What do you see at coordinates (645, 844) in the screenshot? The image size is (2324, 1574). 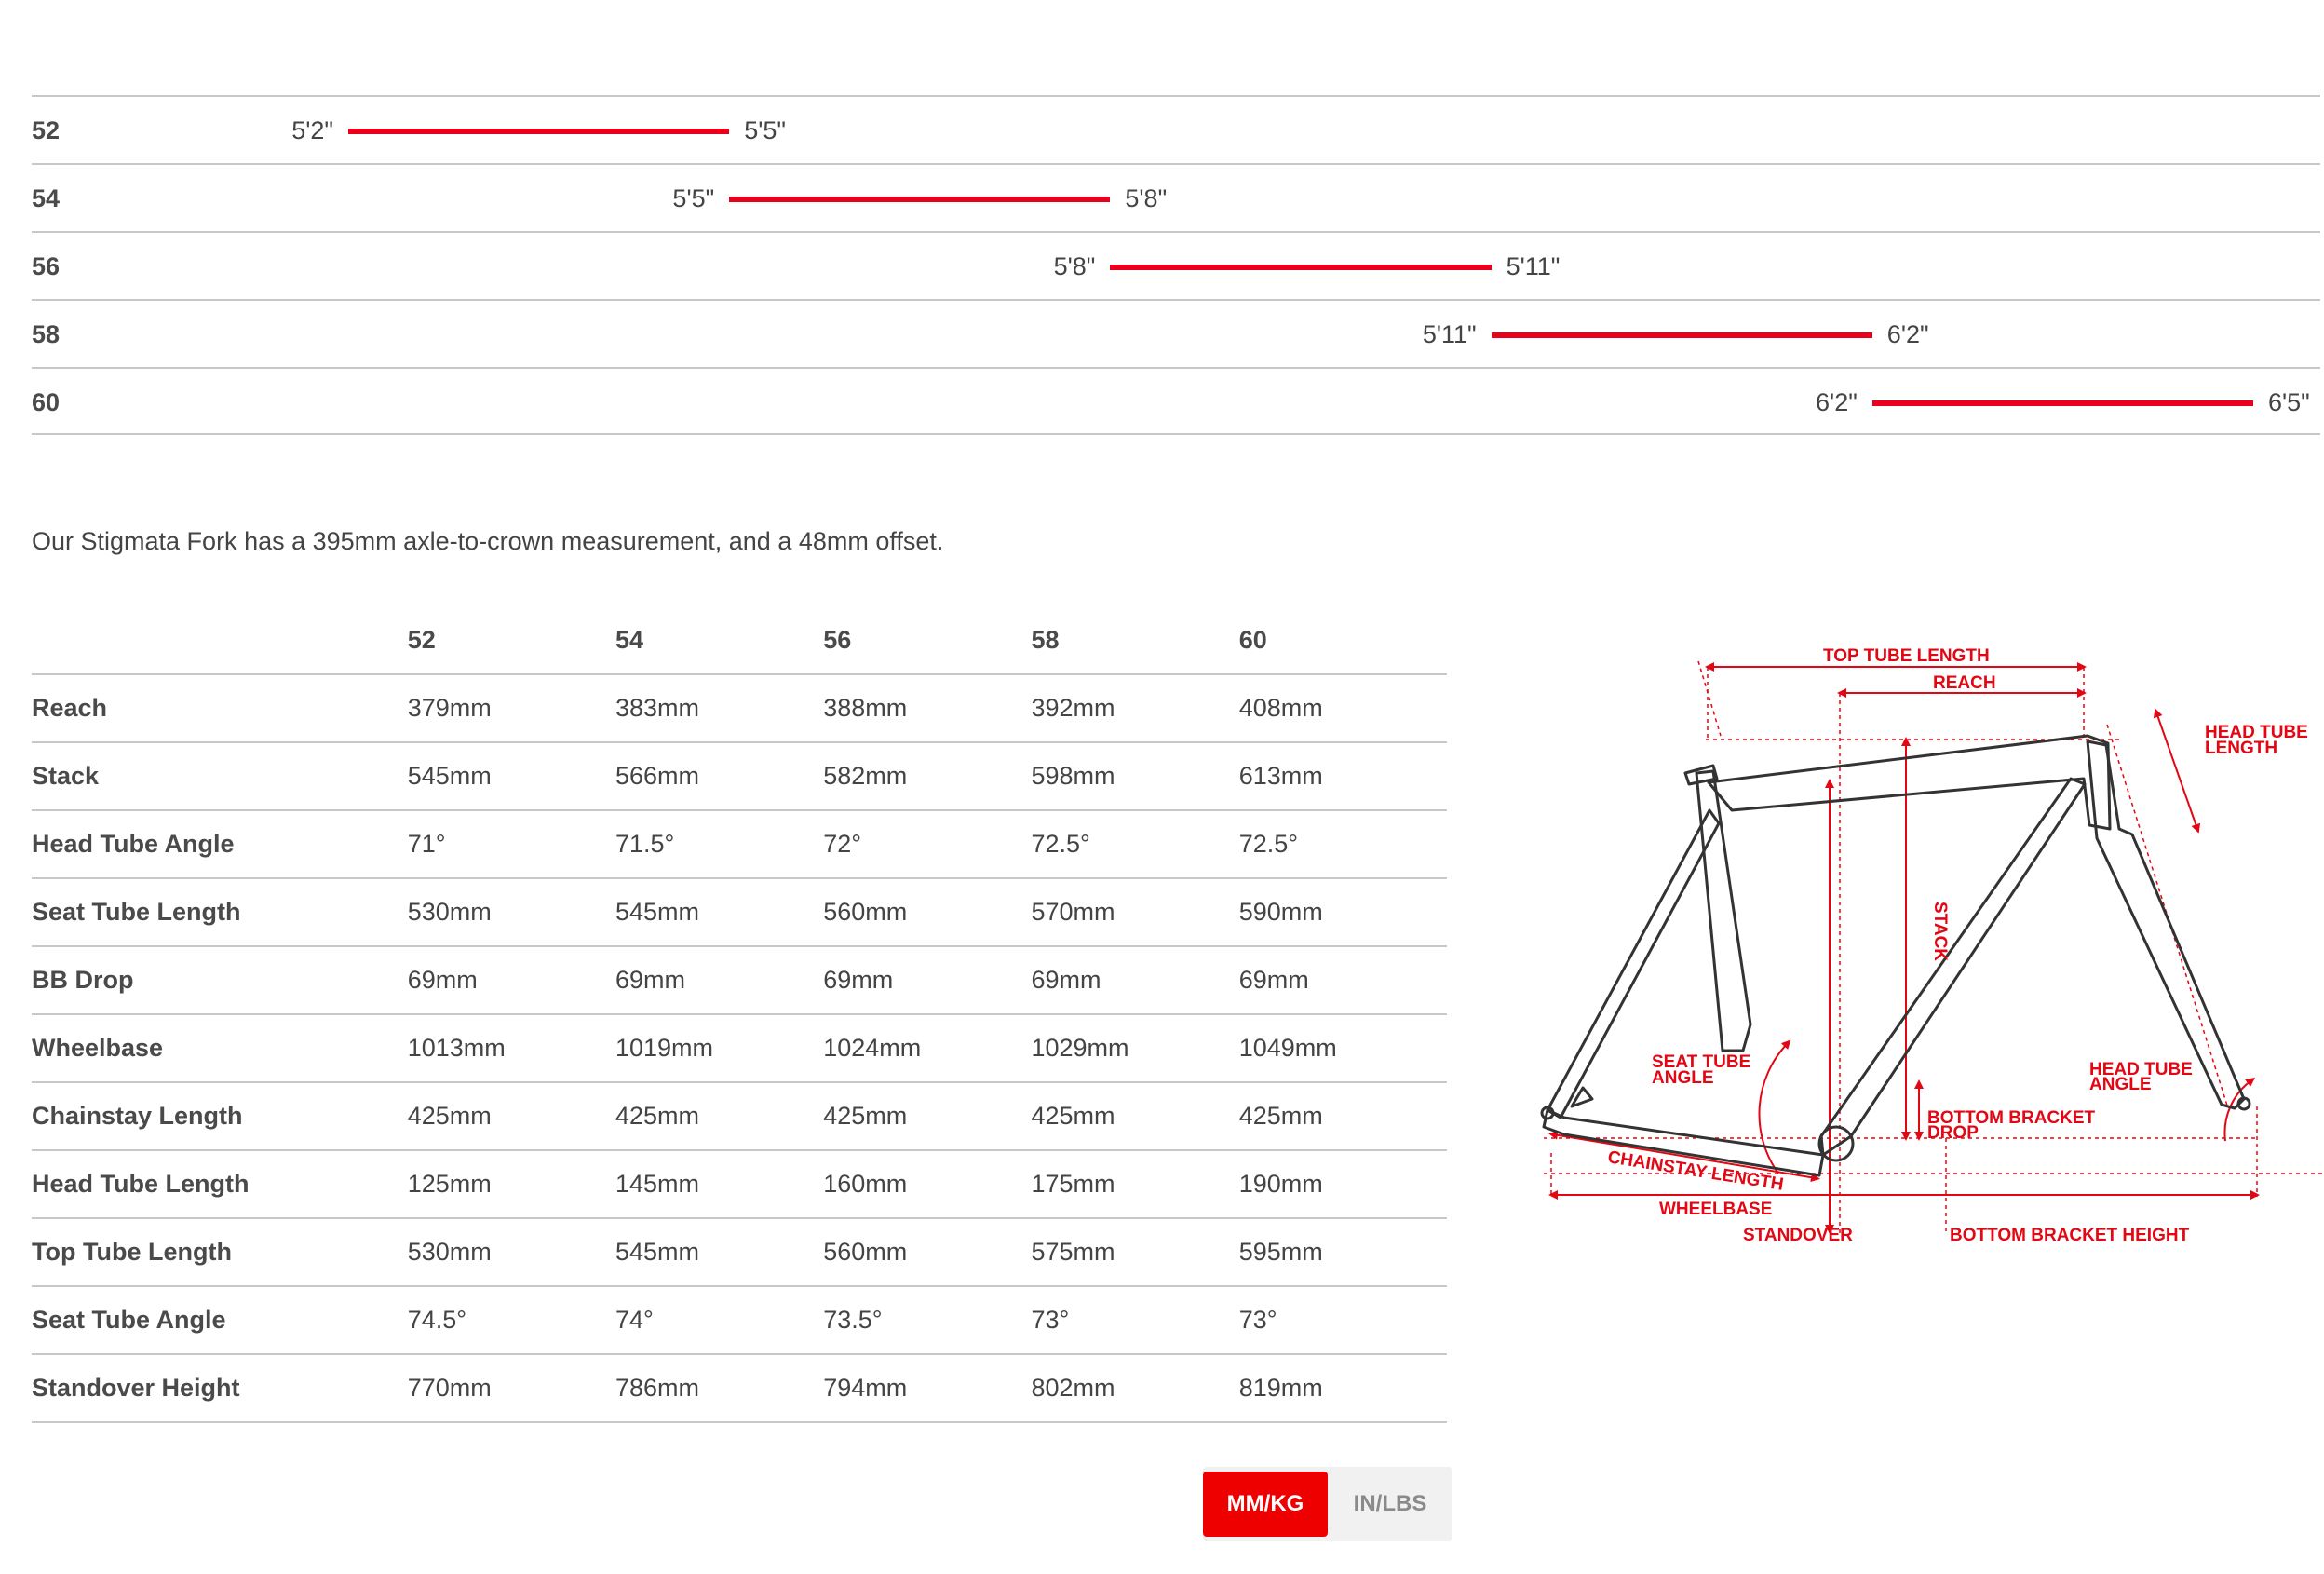 I see `metric-value: 71.5°` at bounding box center [645, 844].